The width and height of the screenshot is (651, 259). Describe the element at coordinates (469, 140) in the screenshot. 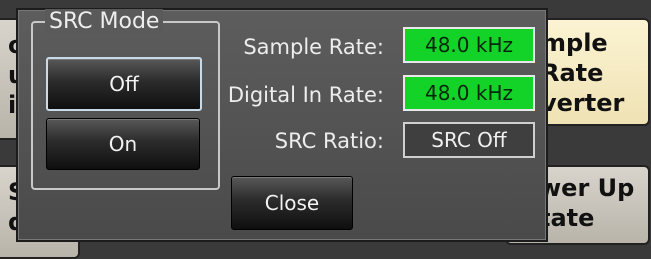

I see `src-ratio-value: SRC Off` at that location.